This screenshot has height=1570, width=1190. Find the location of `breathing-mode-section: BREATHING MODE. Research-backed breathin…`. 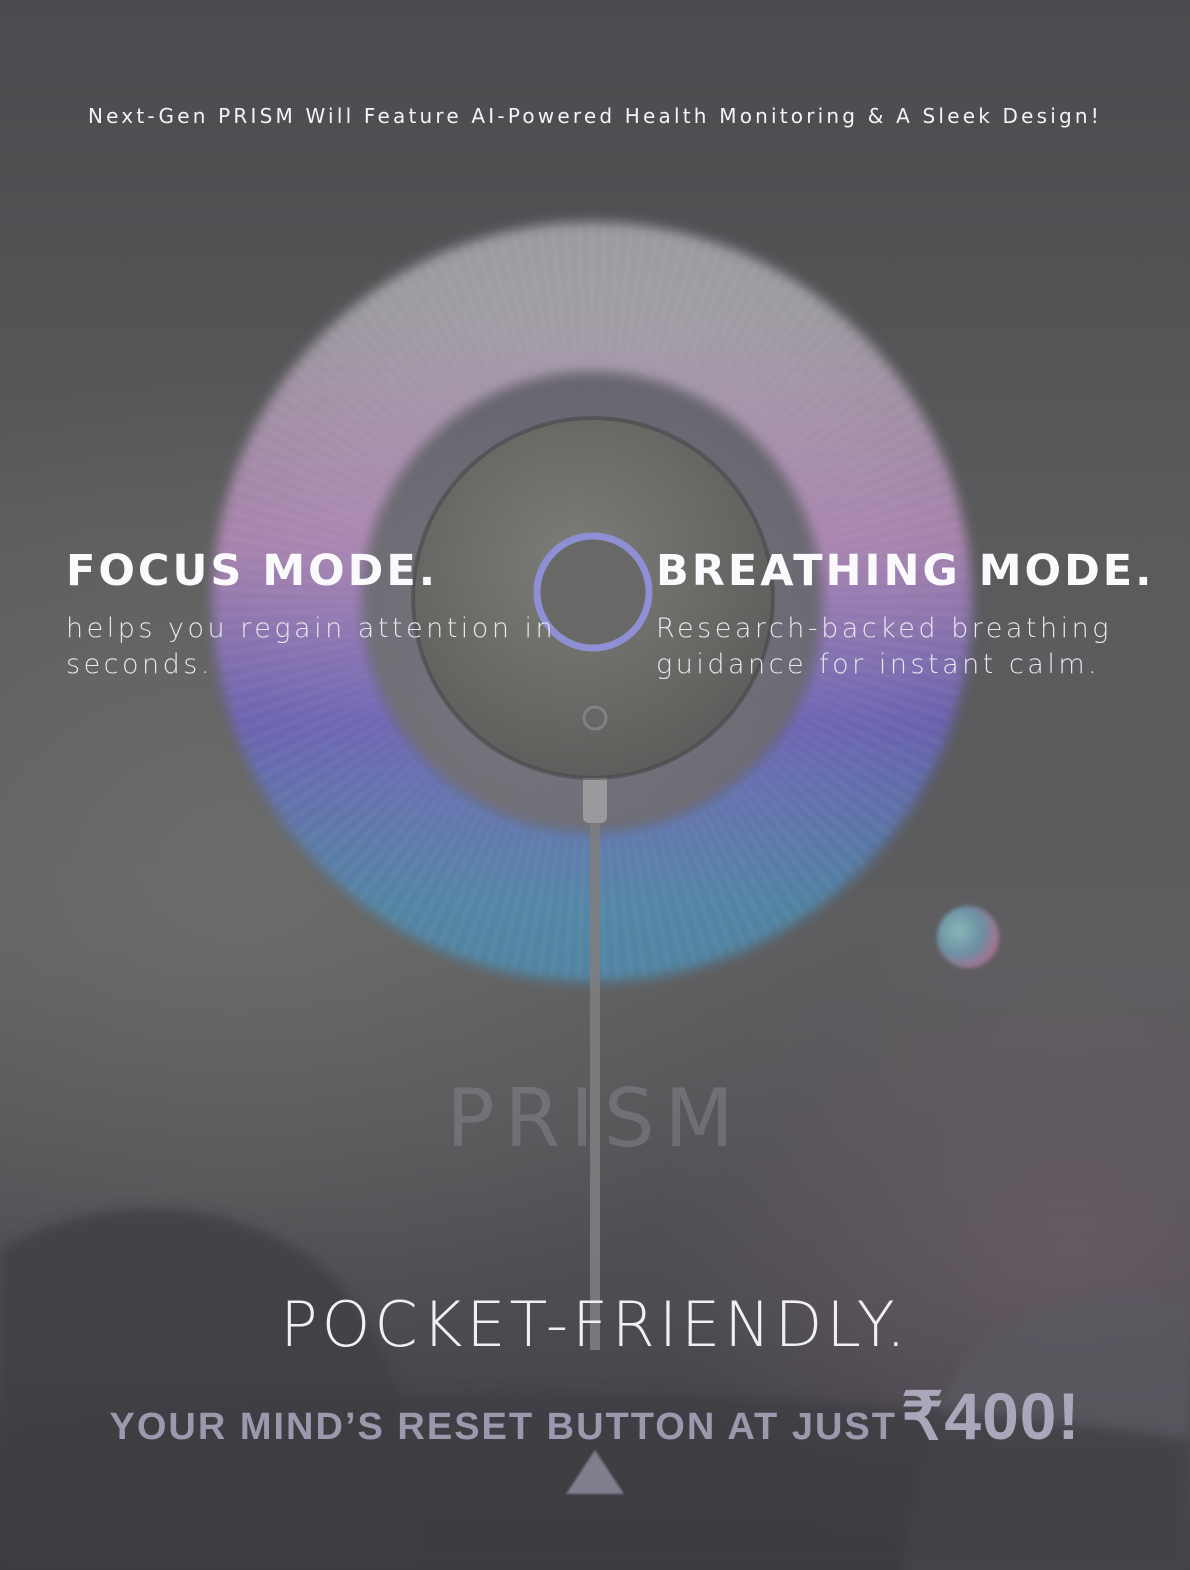

breathing-mode-section: BREATHING MODE. Research-backed breathin… is located at coordinates (906, 614).